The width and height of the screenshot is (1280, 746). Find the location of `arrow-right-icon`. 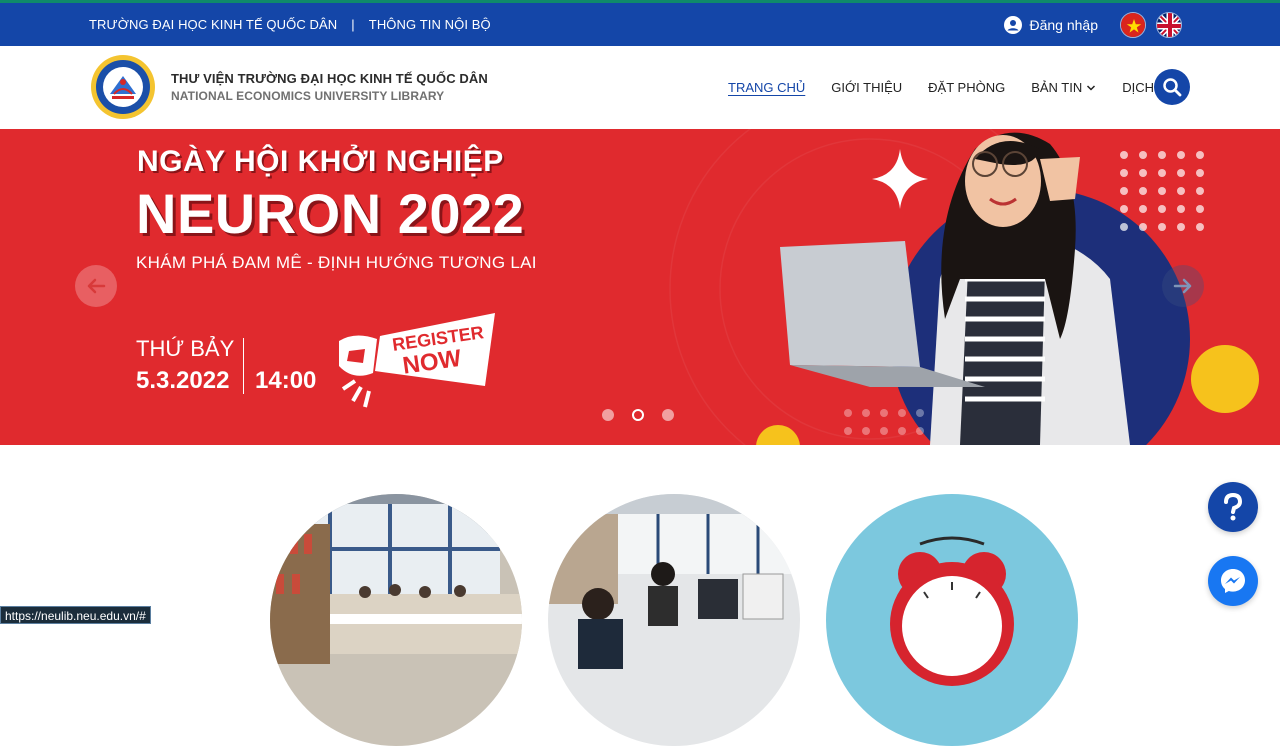

arrow-right-icon is located at coordinates (1182, 286).